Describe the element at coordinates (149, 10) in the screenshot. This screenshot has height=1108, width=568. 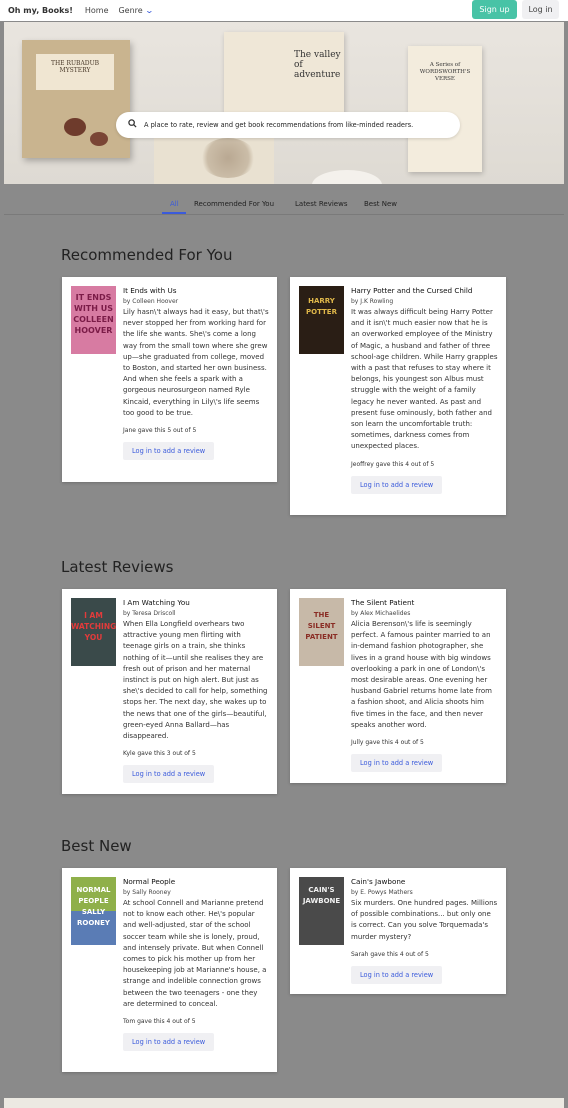
I see `chevron-down-icon: ⌄` at that location.